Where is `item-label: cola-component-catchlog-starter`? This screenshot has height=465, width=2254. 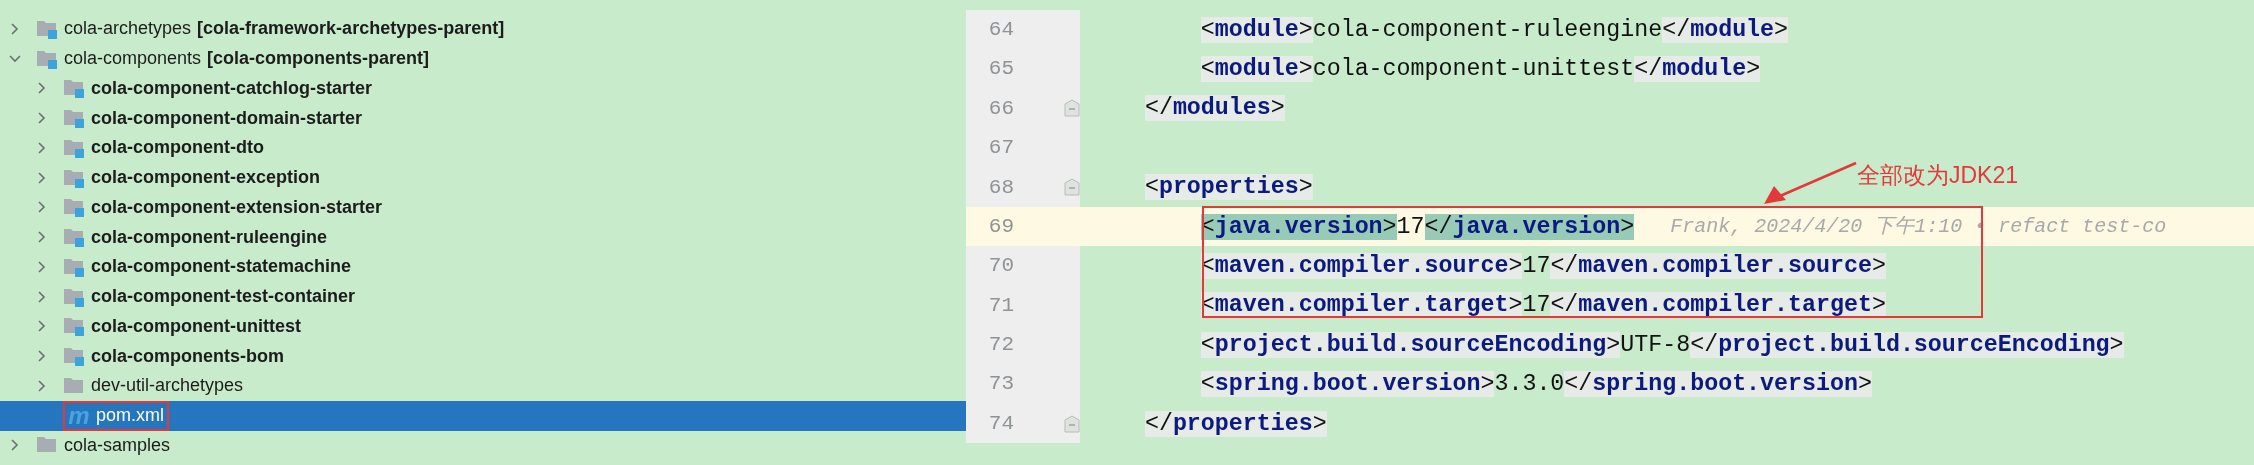
item-label: cola-component-catchlog-starter is located at coordinates (232, 88).